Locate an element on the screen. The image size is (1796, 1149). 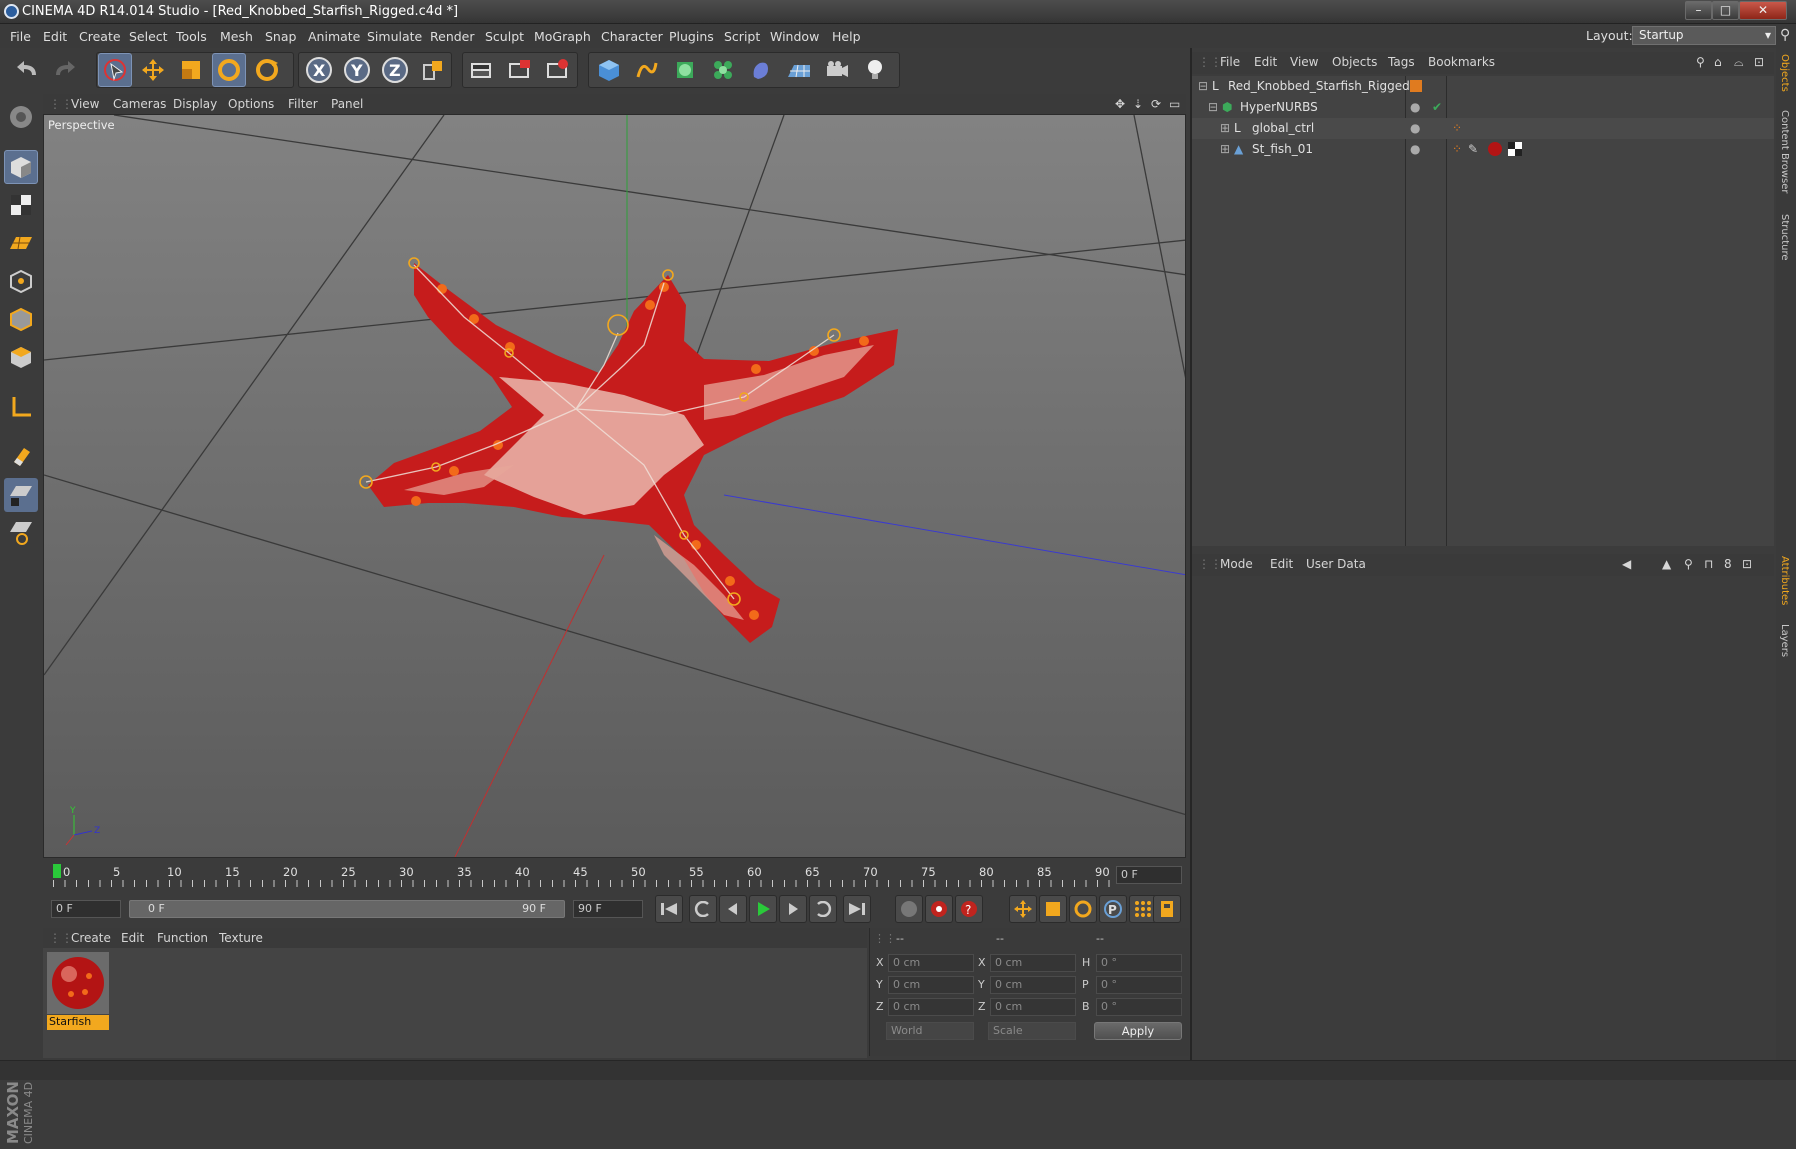
locked-workplane-icon is located at coordinates (21, 495).